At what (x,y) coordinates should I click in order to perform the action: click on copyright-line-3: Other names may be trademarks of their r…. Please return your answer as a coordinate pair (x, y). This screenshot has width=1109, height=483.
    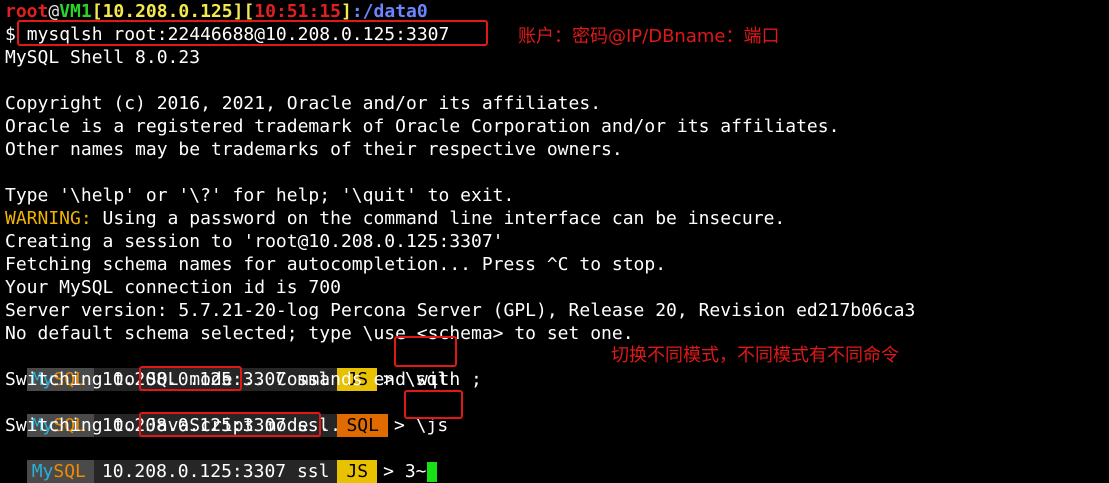
    Looking at the image, I should click on (314, 149).